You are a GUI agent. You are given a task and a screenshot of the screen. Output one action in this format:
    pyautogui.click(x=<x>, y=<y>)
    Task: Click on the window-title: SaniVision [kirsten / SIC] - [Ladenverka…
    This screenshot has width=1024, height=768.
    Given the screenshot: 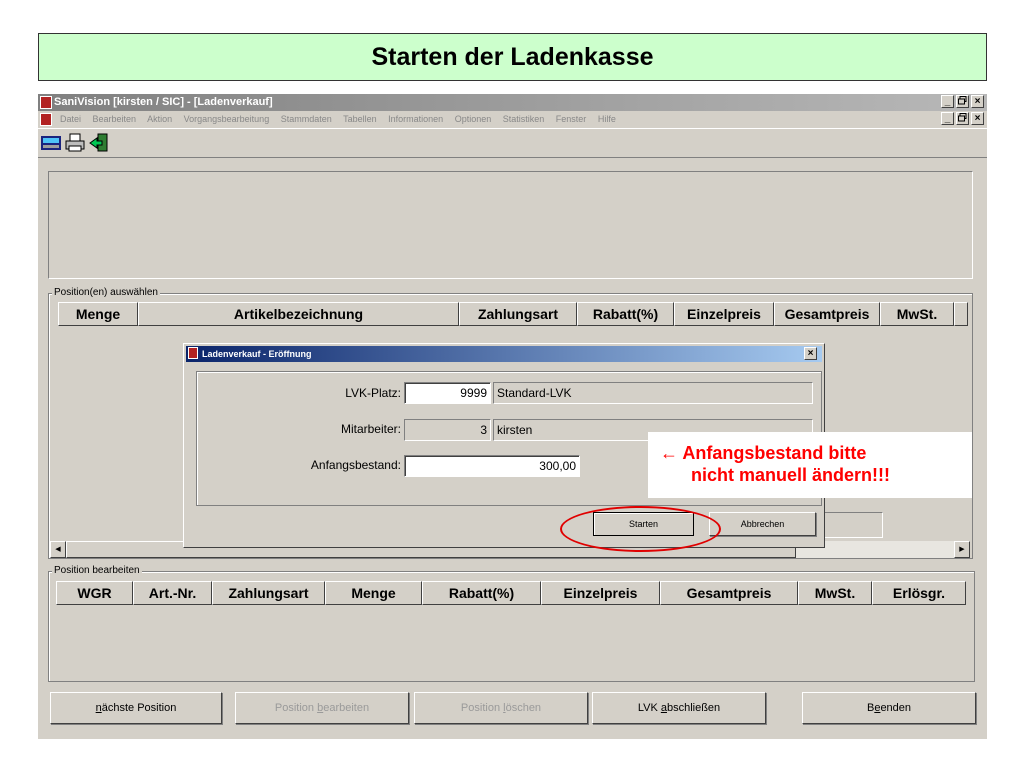 What is the action you would take?
    pyautogui.click(x=163, y=102)
    